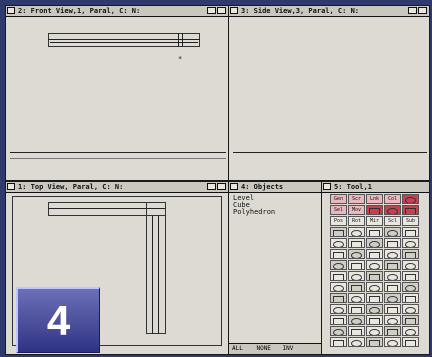  Describe the element at coordinates (117, 187) in the screenshot. I see `top-view-titlebar: 1: Top View, Paral, C: N:` at that location.